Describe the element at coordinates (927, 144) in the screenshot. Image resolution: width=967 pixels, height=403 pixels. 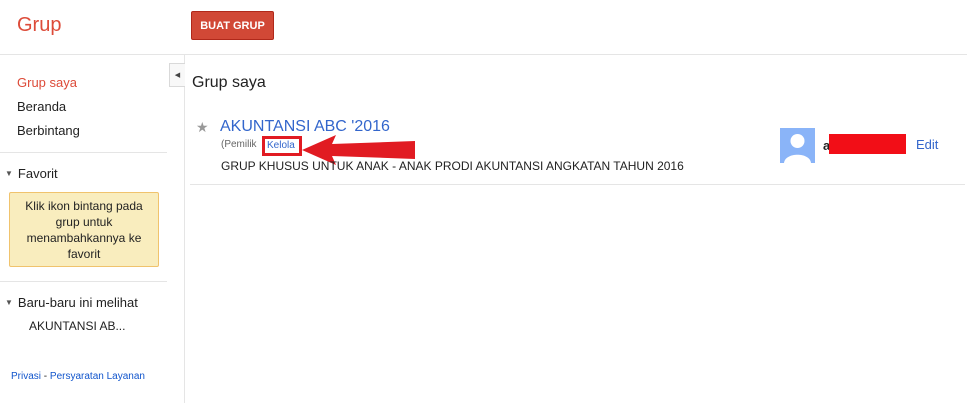
I see `edit-link: Edit` at that location.